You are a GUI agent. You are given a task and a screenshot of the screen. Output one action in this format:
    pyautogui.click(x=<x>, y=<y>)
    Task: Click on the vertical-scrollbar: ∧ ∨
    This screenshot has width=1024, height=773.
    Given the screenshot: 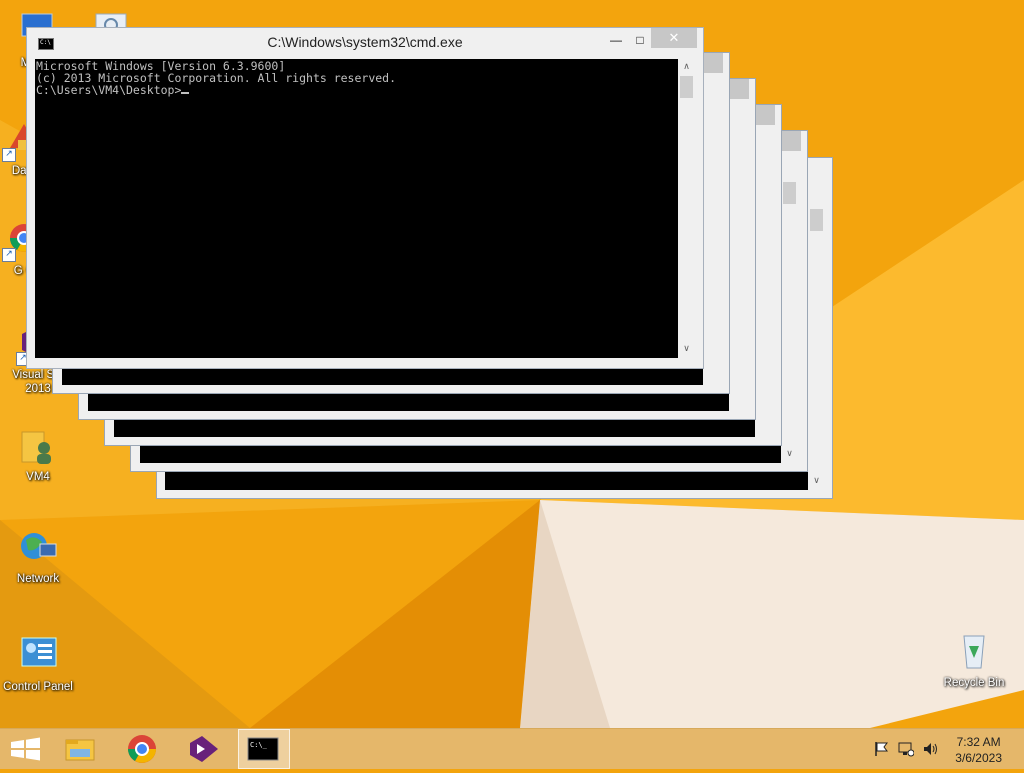 What is the action you would take?
    pyautogui.click(x=686, y=208)
    